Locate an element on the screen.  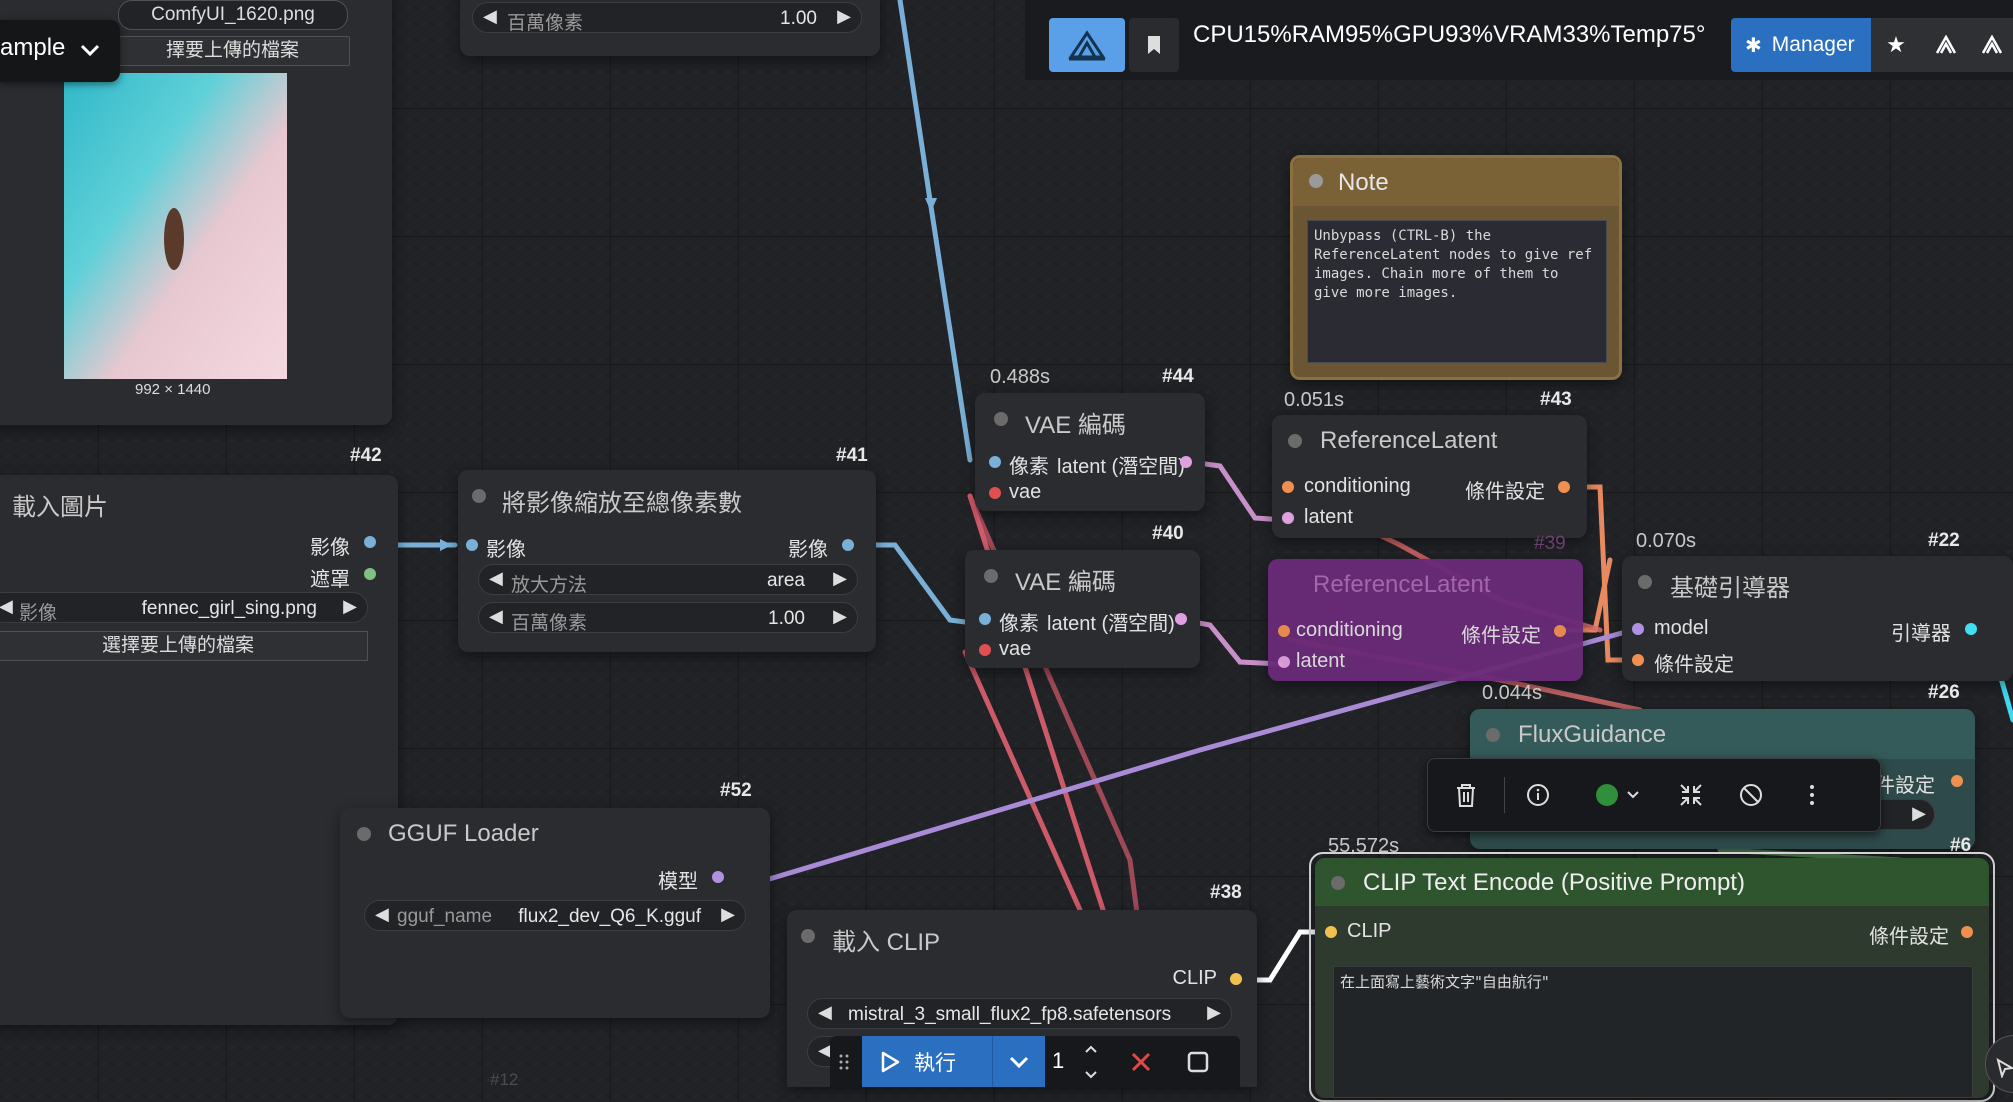
image-select-widget: ◀ 影像 fennec_girl_sing.png ▶ is located at coordinates (184, 608).